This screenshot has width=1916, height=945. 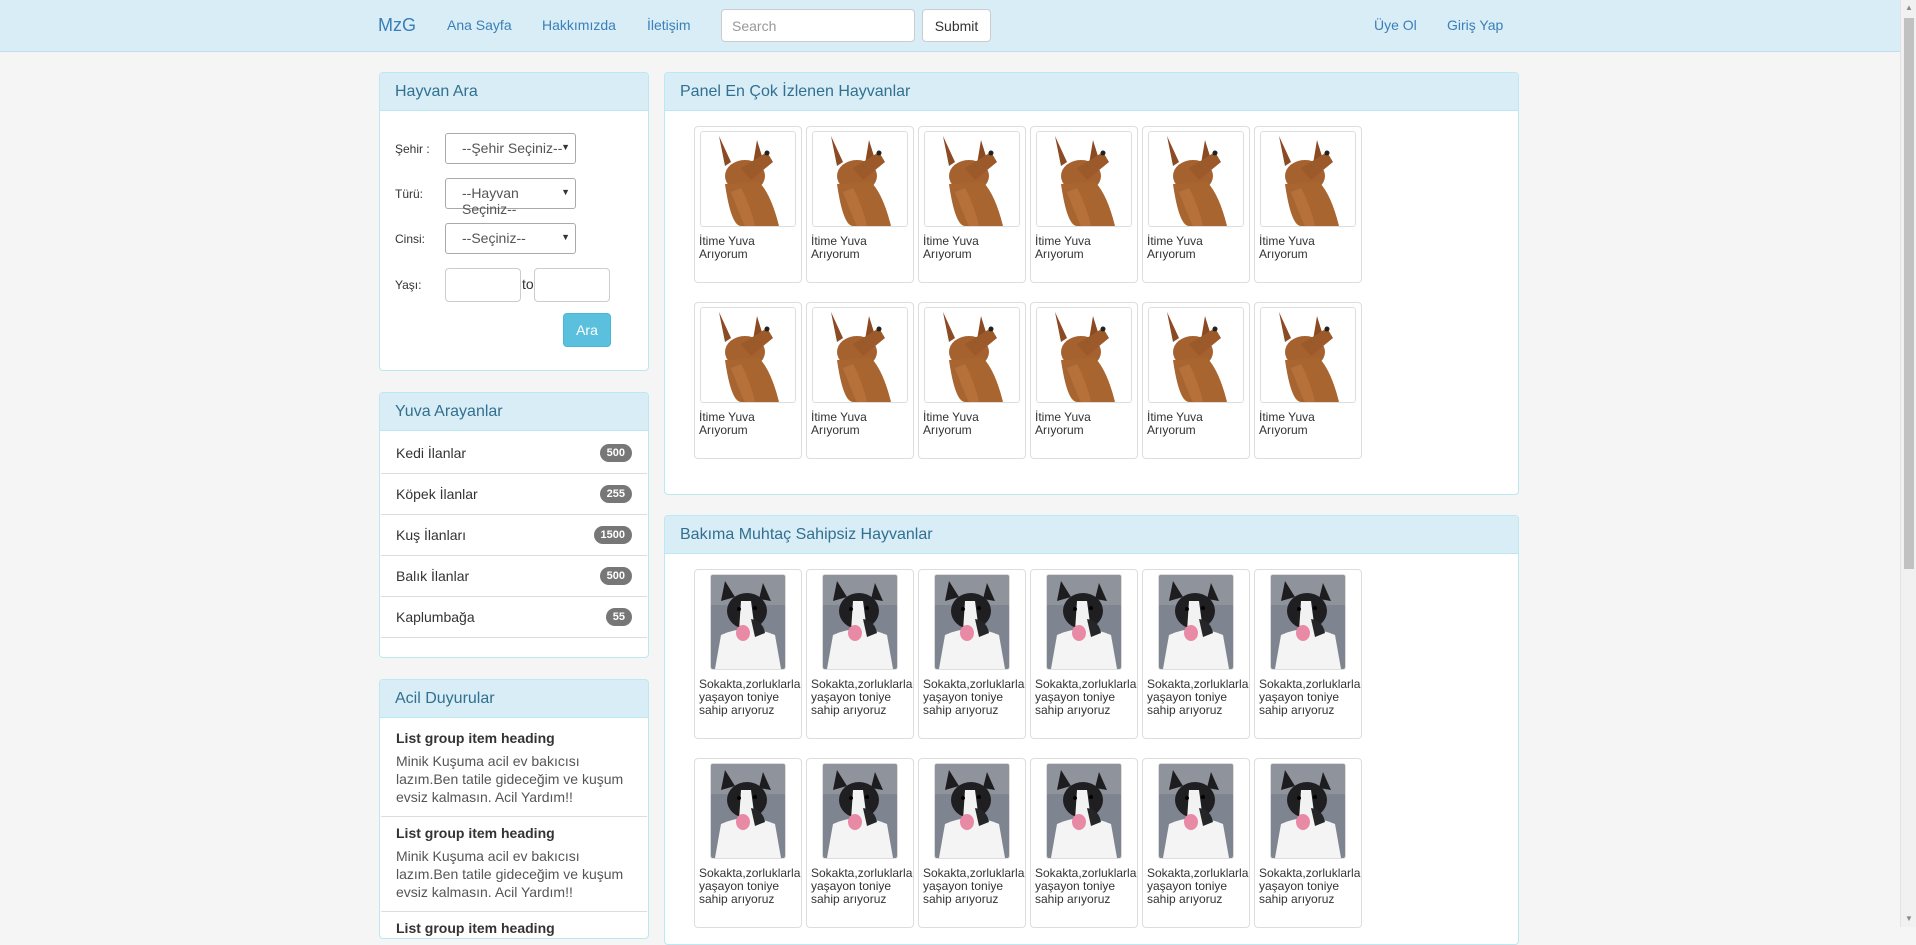 I want to click on type-select-value: --Hayvan Seçiniz--, so click(x=490, y=201).